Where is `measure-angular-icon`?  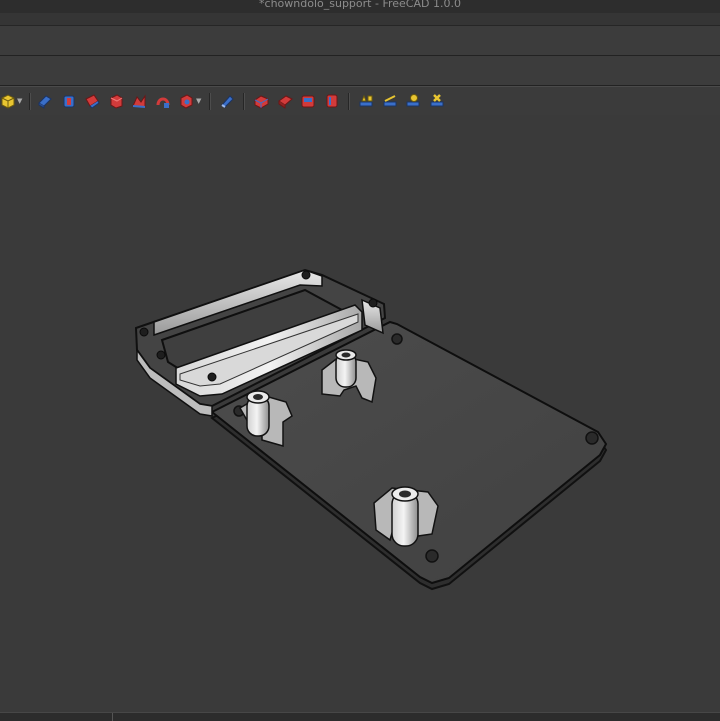
measure-angular-icon is located at coordinates (390, 101).